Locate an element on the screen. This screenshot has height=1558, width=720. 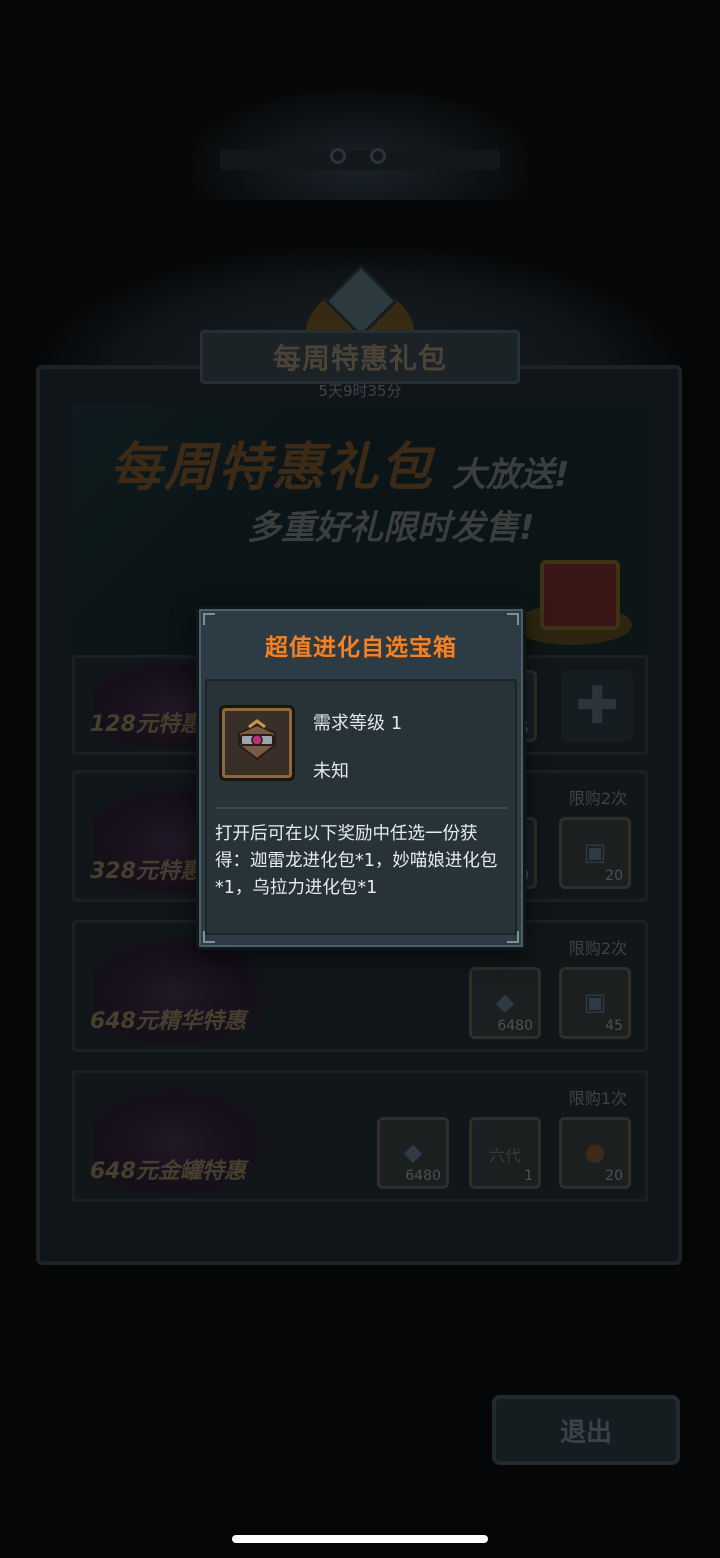
popup-title: 超值进化自选宝箱 is located at coordinates (361, 648).